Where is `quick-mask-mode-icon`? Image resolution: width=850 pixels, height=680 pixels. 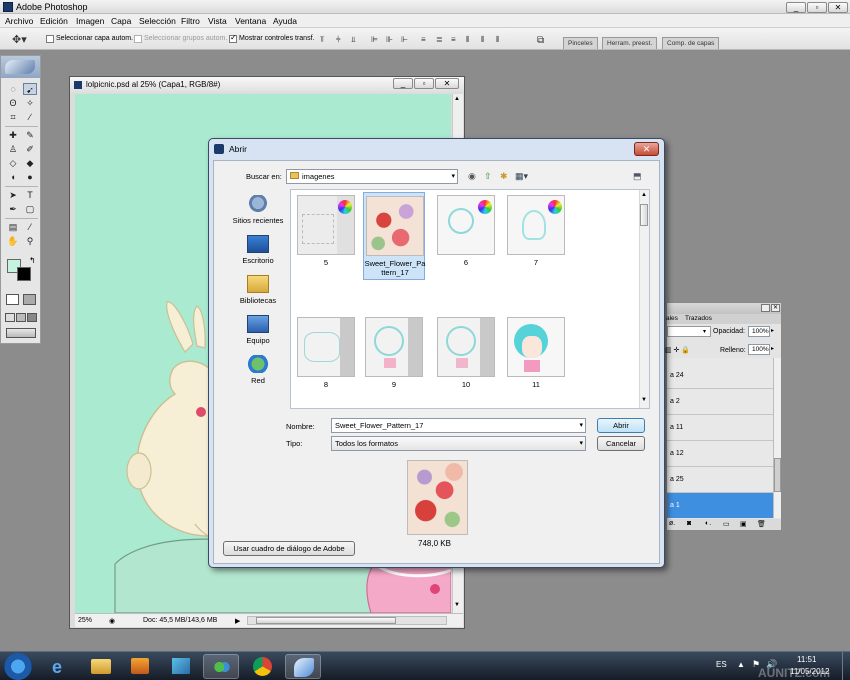 quick-mask-mode-icon is located at coordinates (29, 299).